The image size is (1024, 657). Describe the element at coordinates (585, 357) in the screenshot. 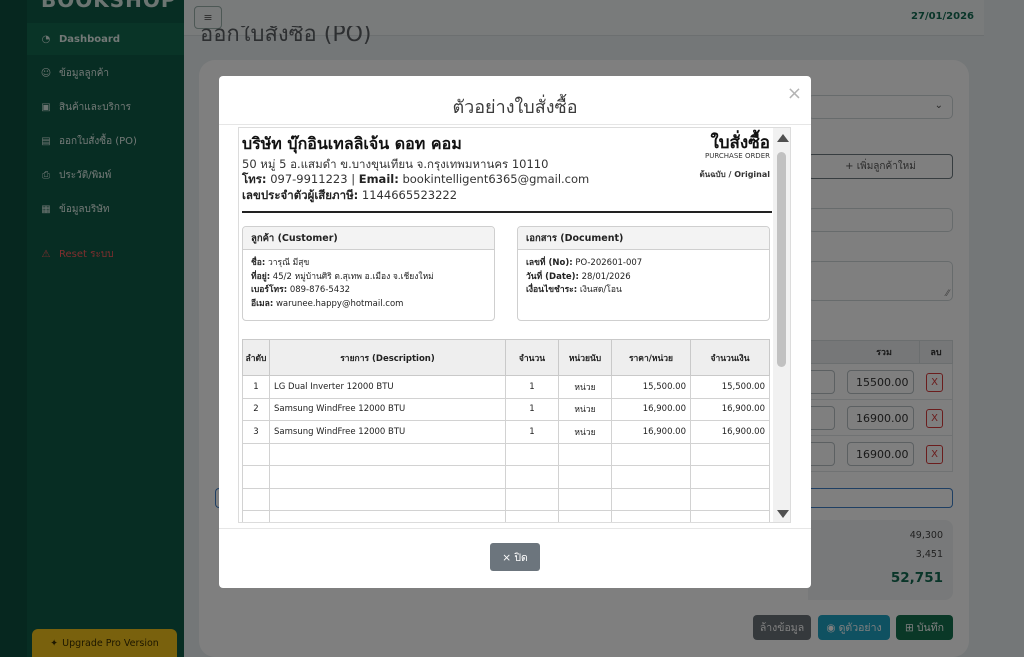

I see `col-unit: หน่วยนับ` at that location.